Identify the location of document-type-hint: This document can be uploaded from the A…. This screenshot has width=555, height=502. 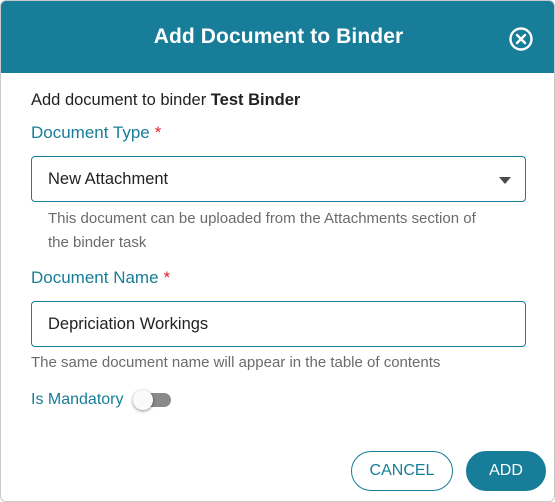
(262, 230).